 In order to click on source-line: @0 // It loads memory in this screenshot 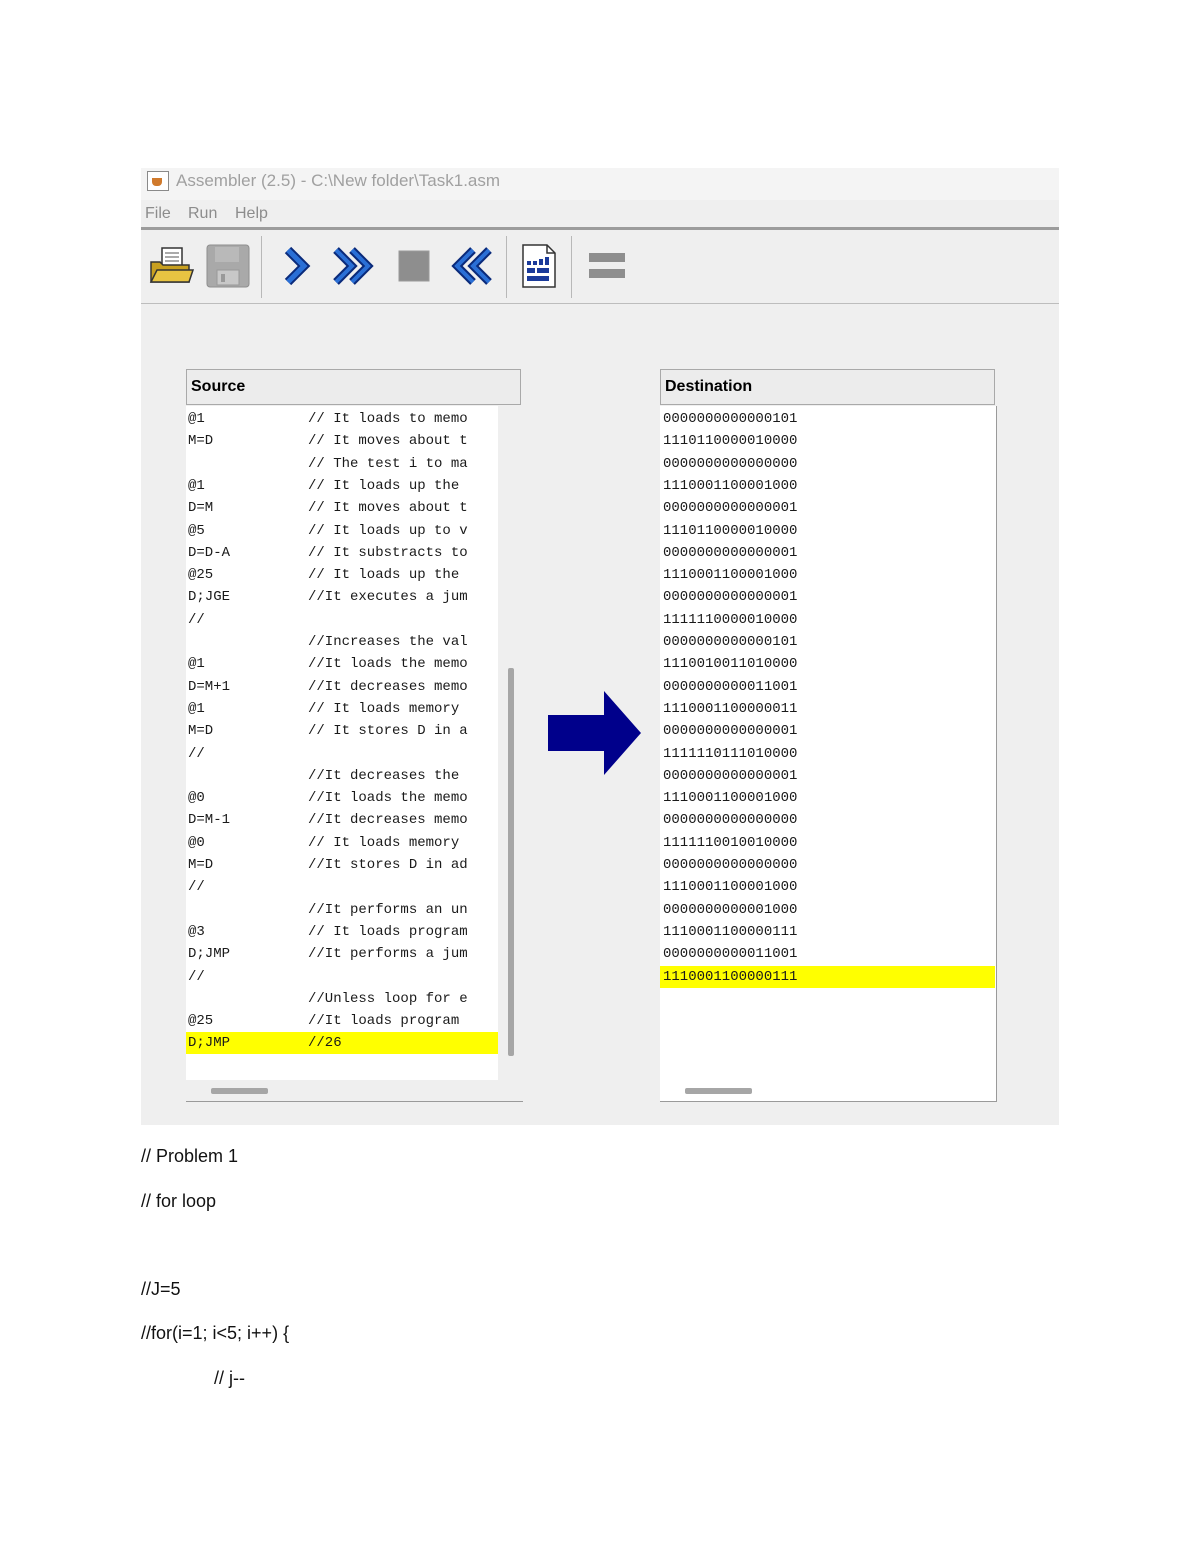, I will do `click(342, 843)`.